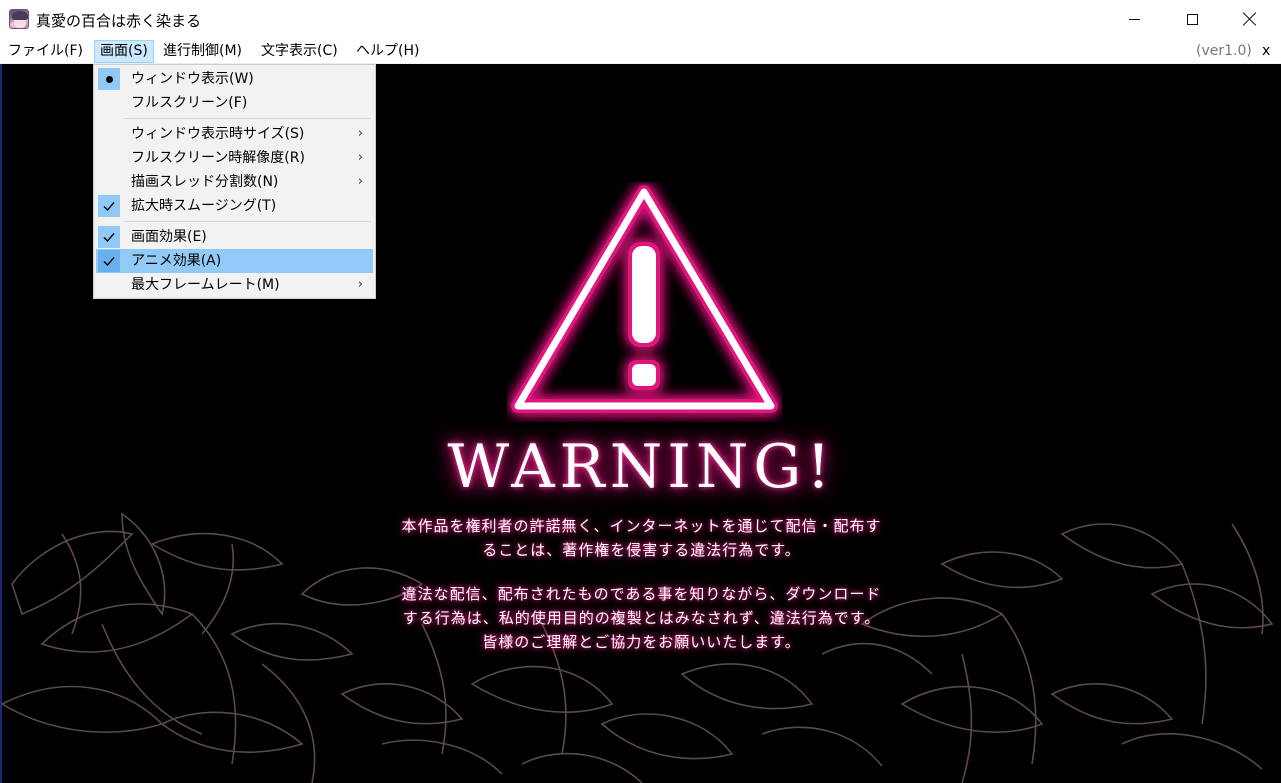 The width and height of the screenshot is (1281, 783). What do you see at coordinates (119, 21) in the screenshot?
I see `window-title: 真愛の百合は赤く染まる` at bounding box center [119, 21].